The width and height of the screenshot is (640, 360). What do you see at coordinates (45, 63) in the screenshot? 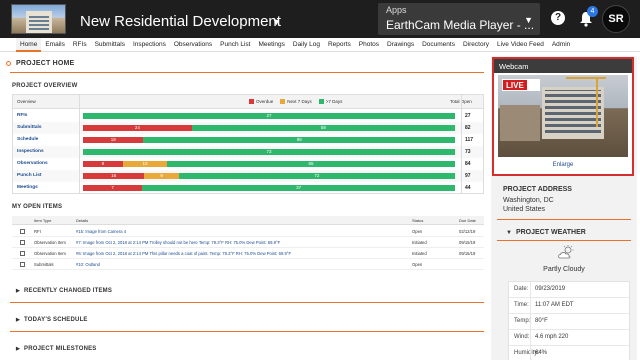
I see `page-title: PROJECT HOME` at bounding box center [45, 63].